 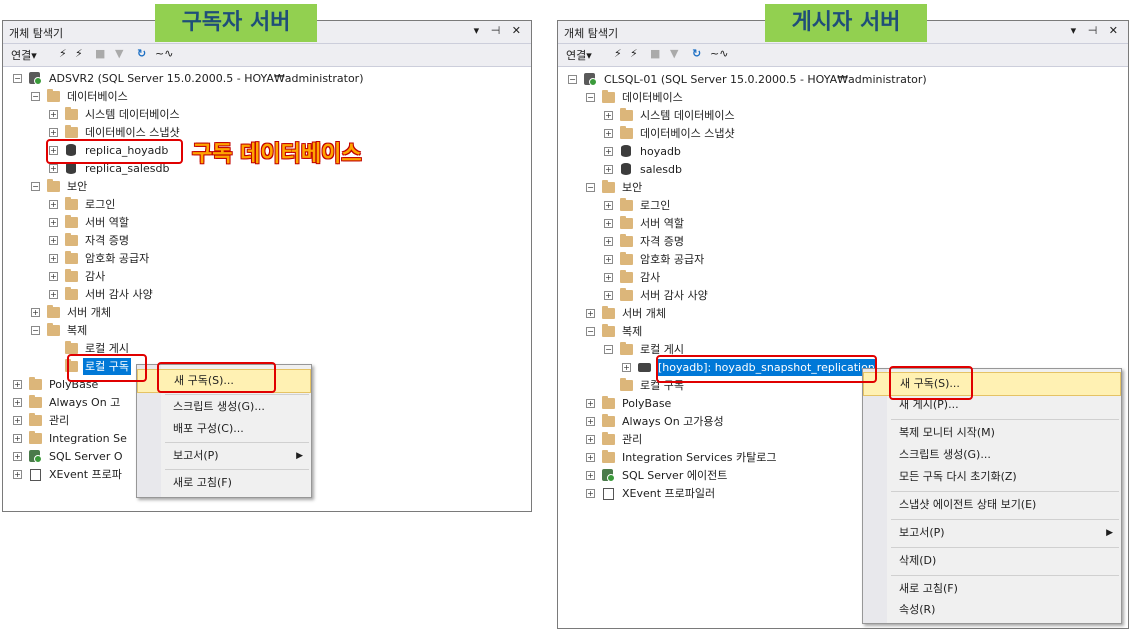 What do you see at coordinates (100, 53) in the screenshot?
I see `stop-icon: ■` at bounding box center [100, 53].